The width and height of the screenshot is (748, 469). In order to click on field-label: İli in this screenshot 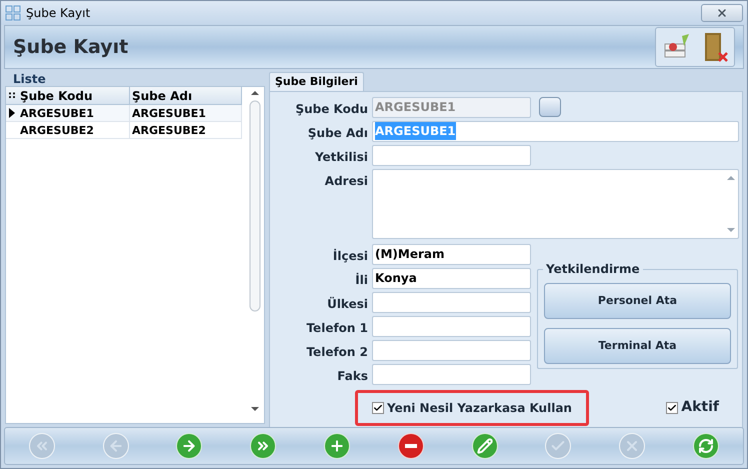, I will do `click(361, 280)`.